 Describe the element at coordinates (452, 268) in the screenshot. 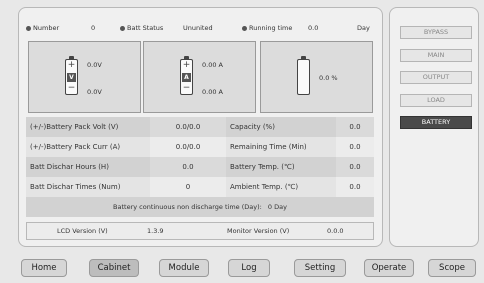

I see `tab-scope: Scope` at that location.